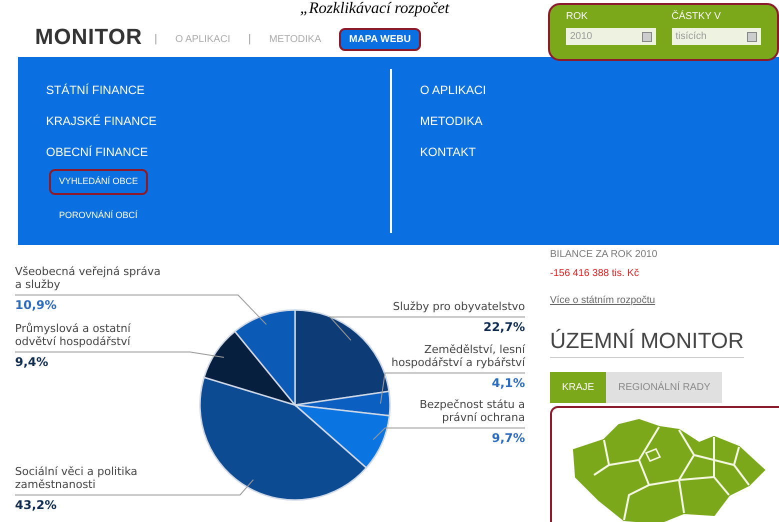  I want to click on submenu-link: POROVNÁNÍ OBCÍ, so click(98, 215).